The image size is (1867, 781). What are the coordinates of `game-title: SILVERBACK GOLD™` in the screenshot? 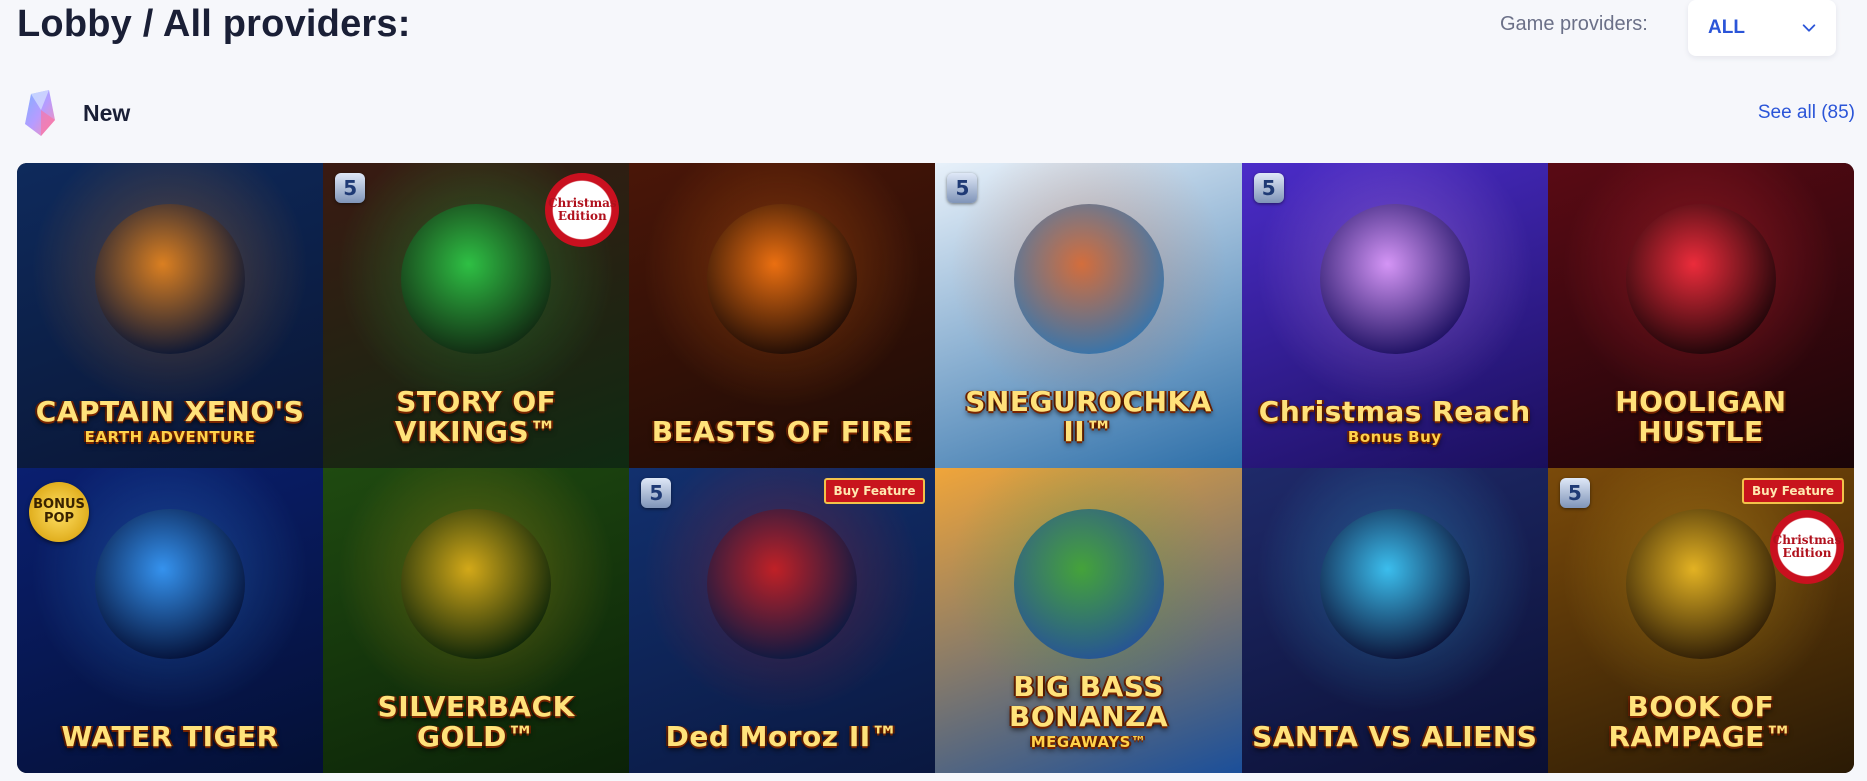 It's located at (476, 721).